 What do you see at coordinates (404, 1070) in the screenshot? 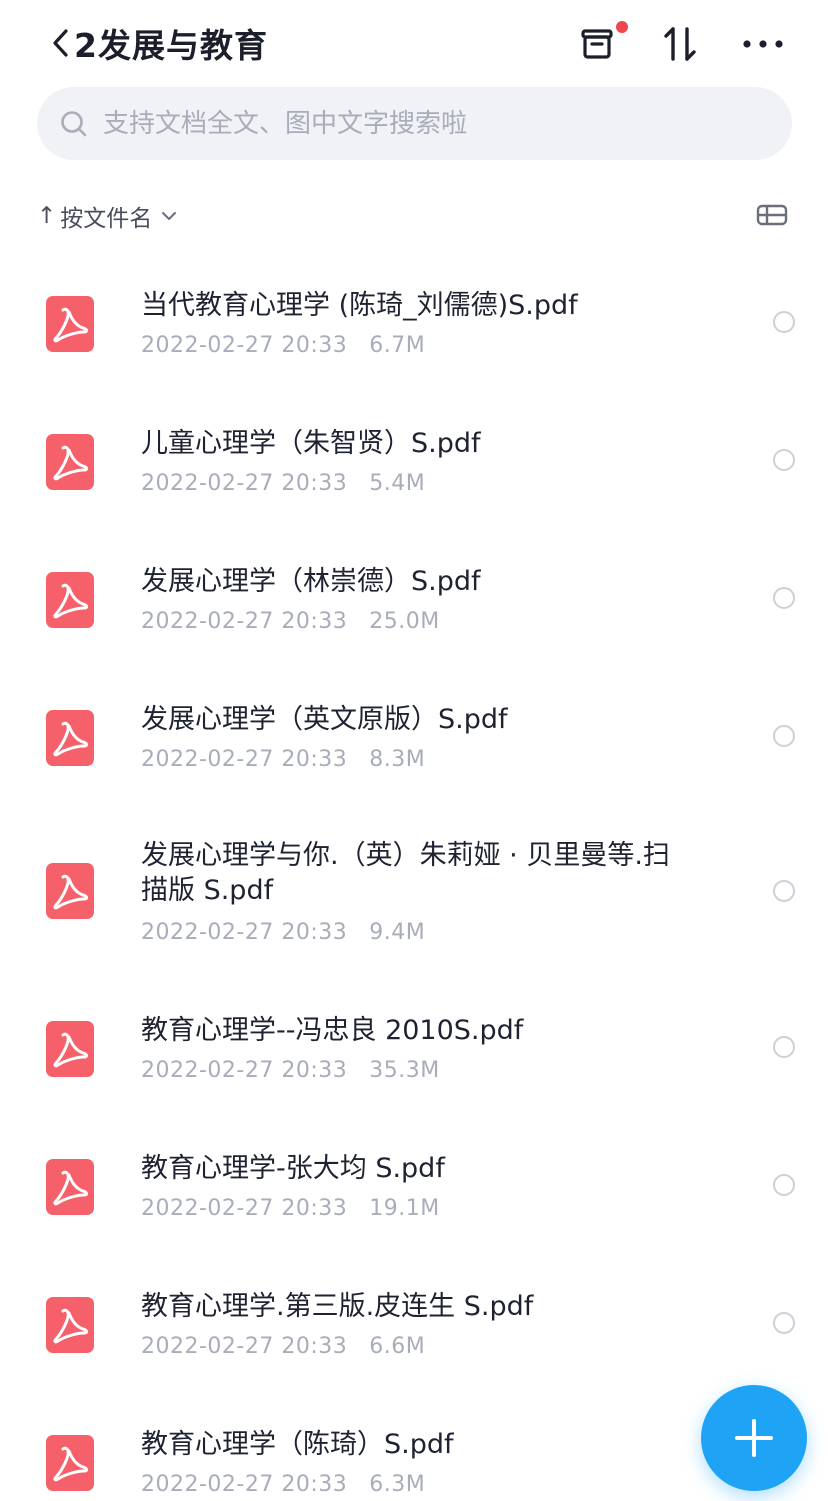
I see `file-size: 35.3M` at bounding box center [404, 1070].